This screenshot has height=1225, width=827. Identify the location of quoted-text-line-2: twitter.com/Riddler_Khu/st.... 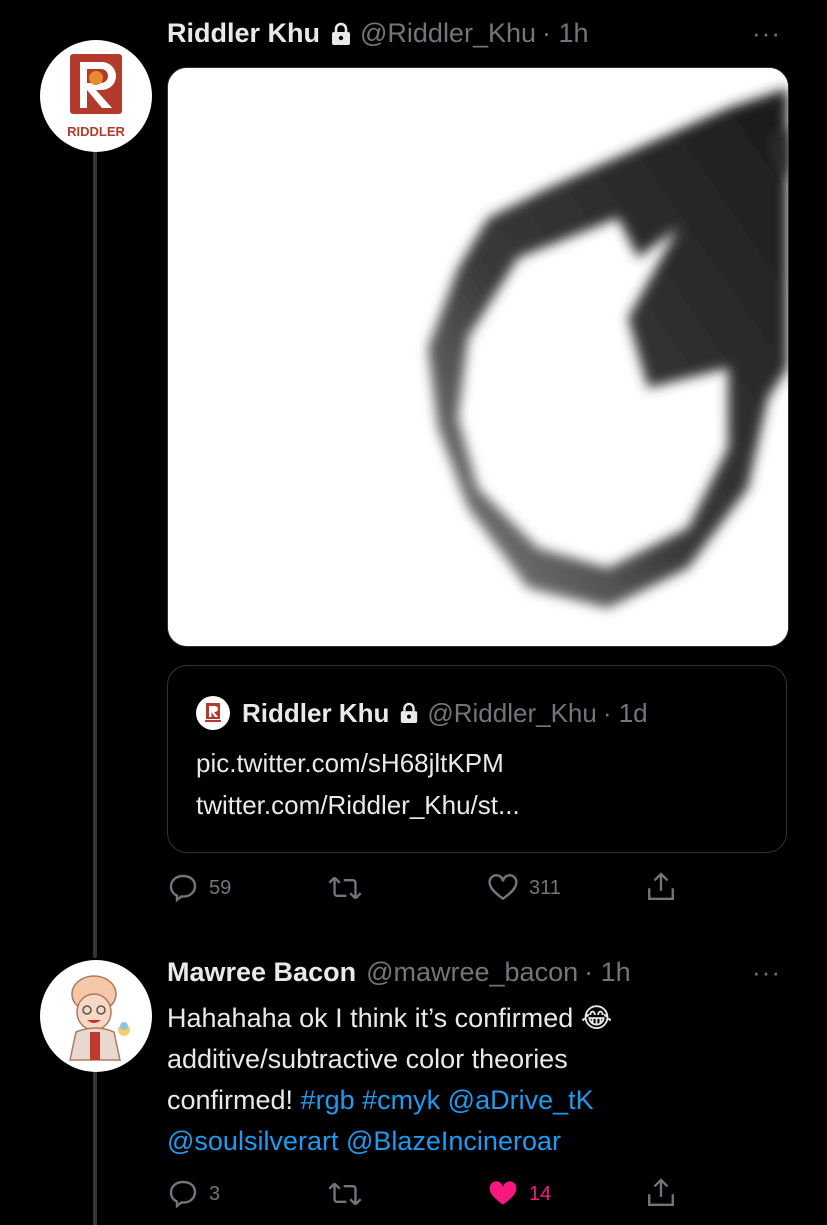
(358, 805).